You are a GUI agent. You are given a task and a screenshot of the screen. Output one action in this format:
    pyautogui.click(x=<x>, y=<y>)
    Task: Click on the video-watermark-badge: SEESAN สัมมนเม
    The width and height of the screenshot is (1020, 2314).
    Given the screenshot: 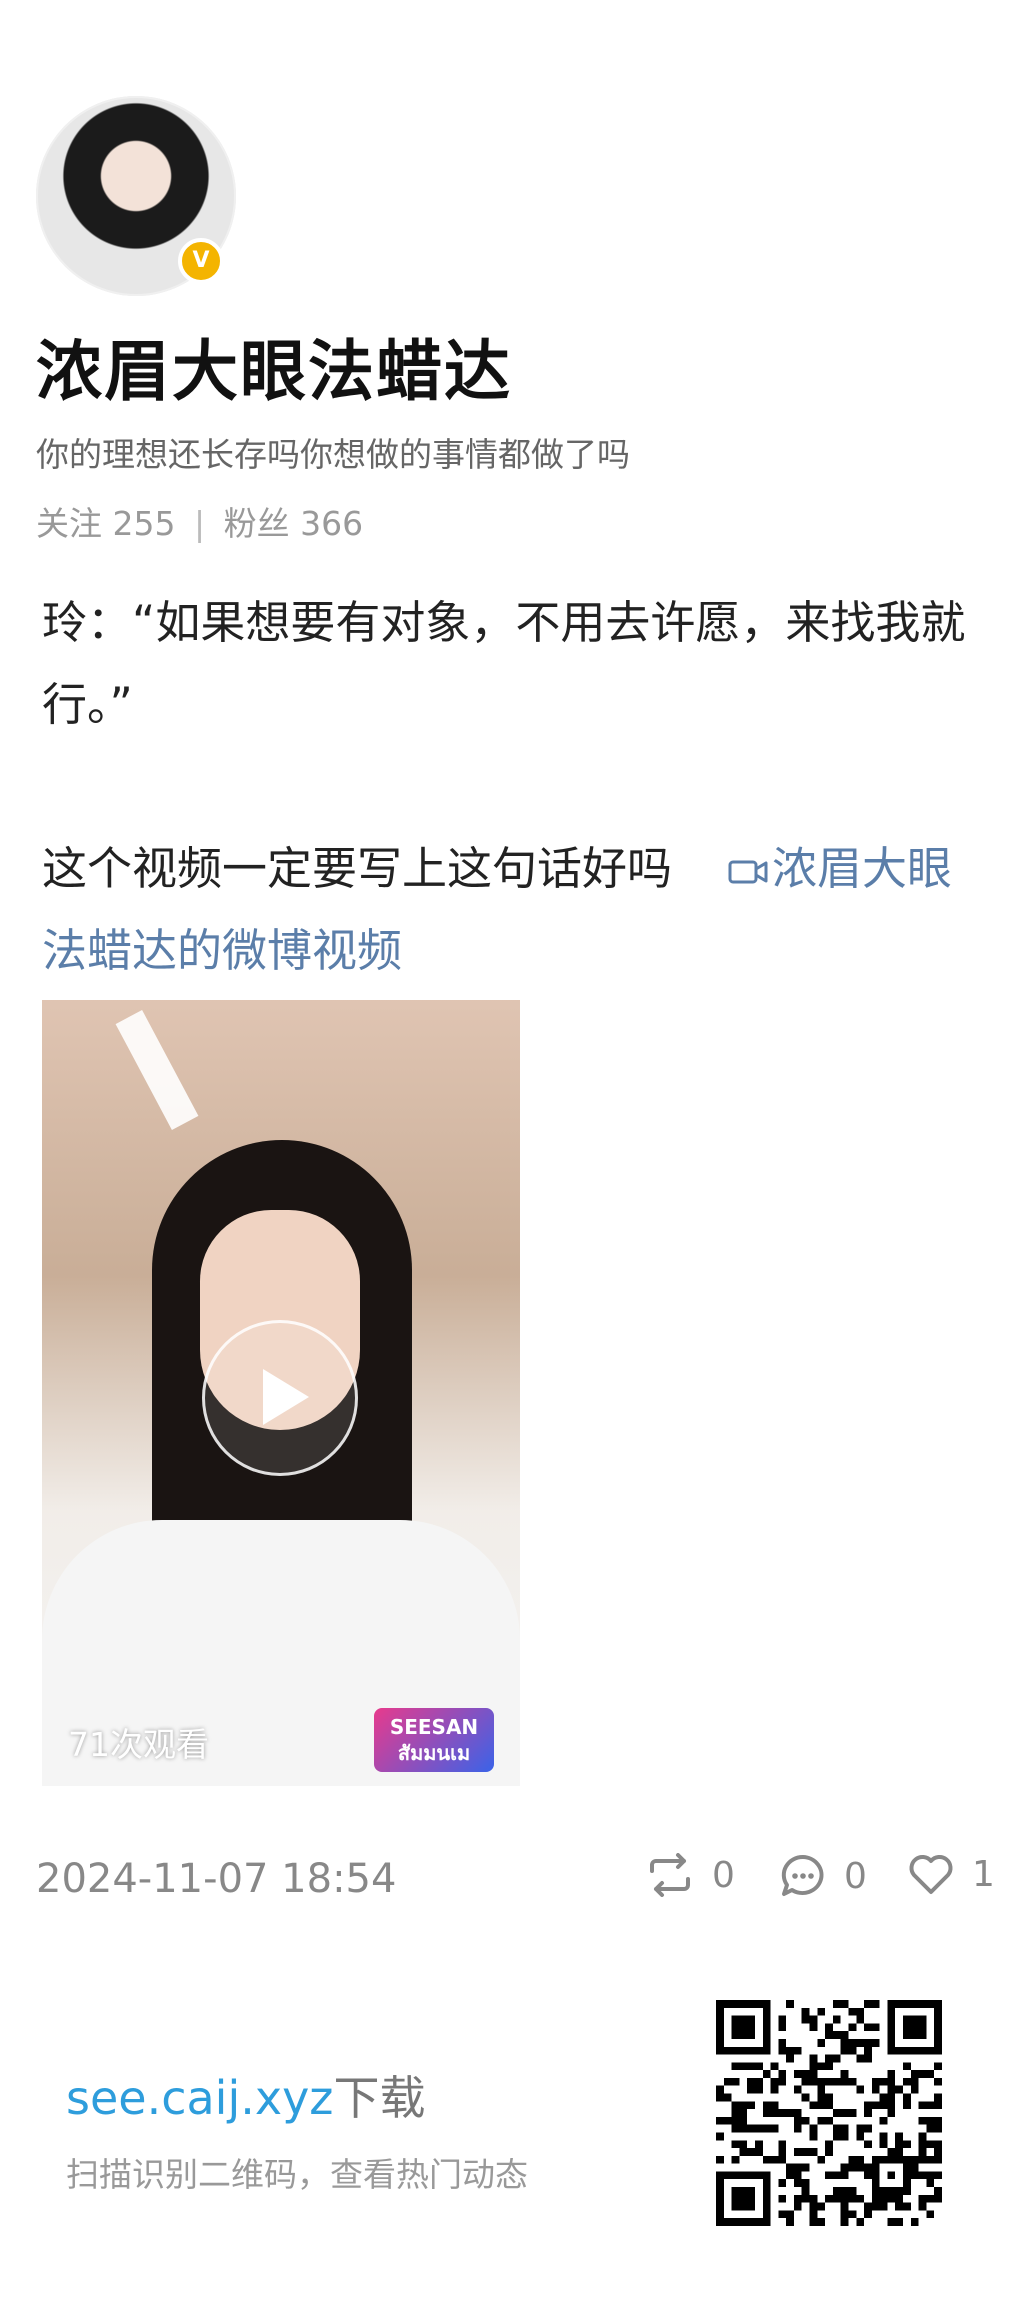 What is the action you would take?
    pyautogui.click(x=434, y=1740)
    